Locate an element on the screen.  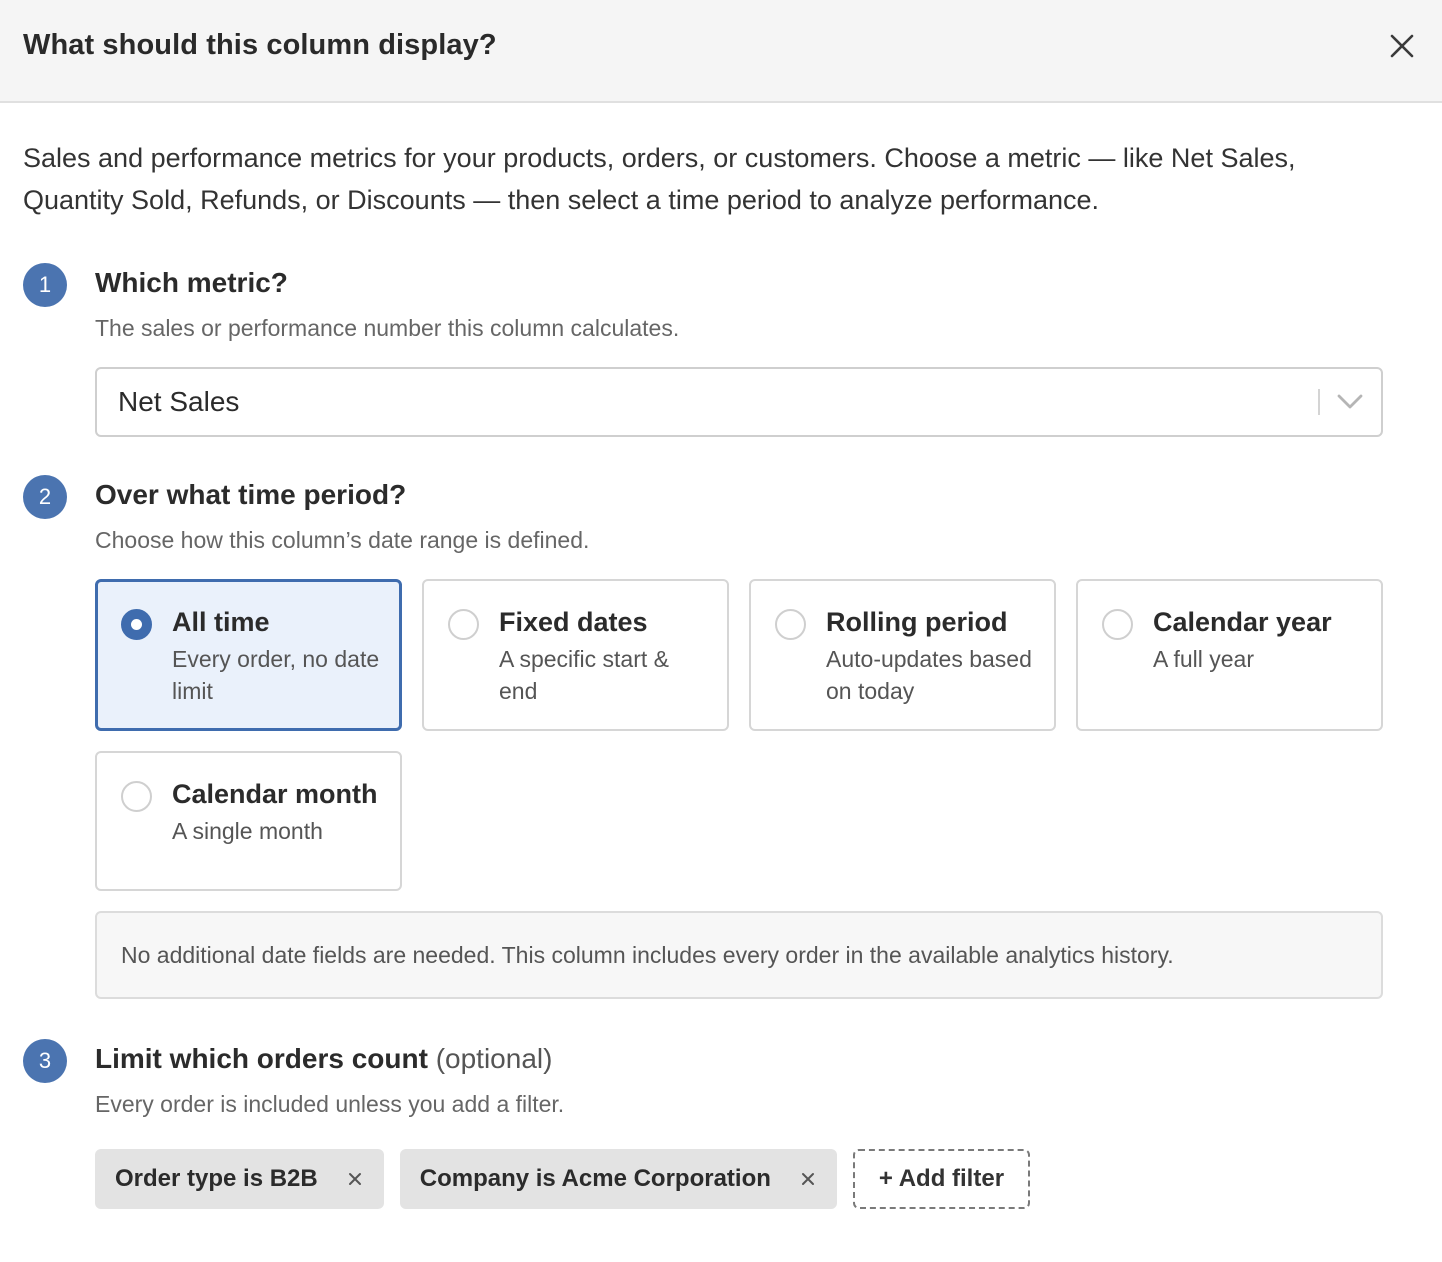
option-all-time: All time Every order, no date limit is located at coordinates (248, 655).